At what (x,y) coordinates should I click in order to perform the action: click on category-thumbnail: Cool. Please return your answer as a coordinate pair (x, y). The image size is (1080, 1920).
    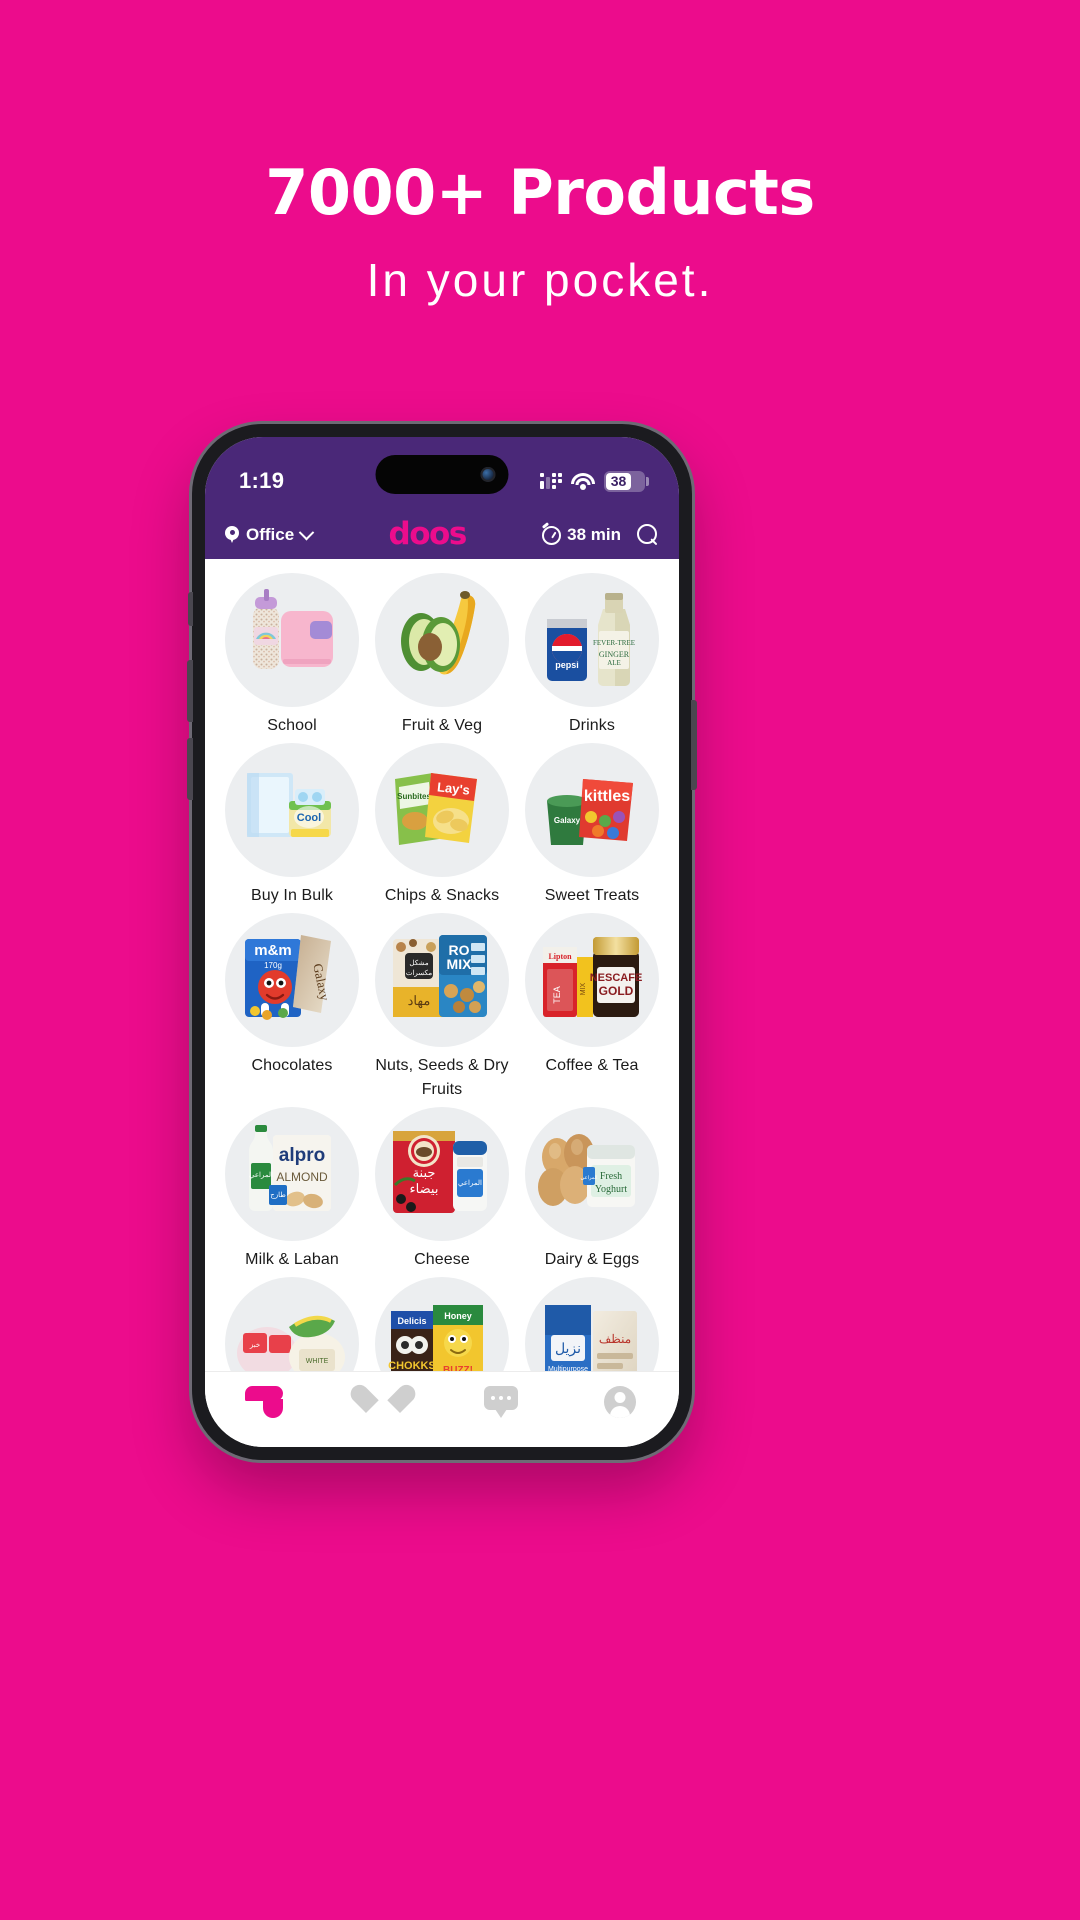
    Looking at the image, I should click on (292, 810).